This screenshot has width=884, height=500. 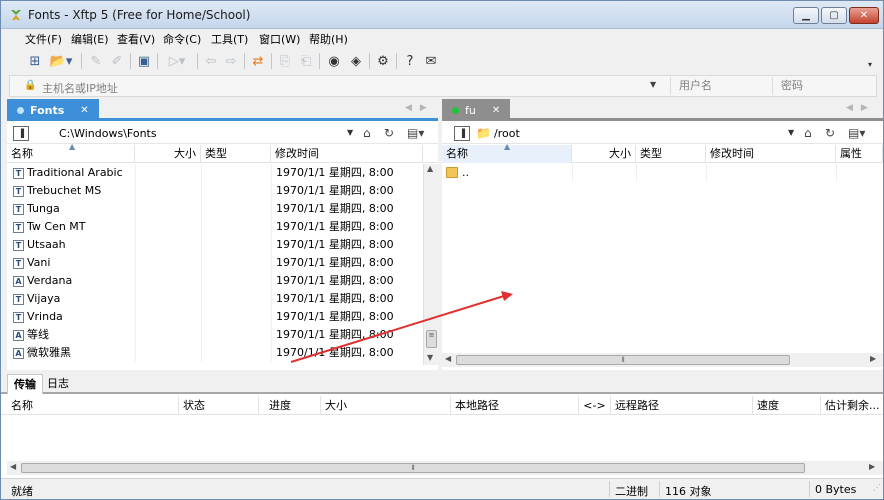 What do you see at coordinates (688, 491) in the screenshot?
I see `object-count: 116 对象` at bounding box center [688, 491].